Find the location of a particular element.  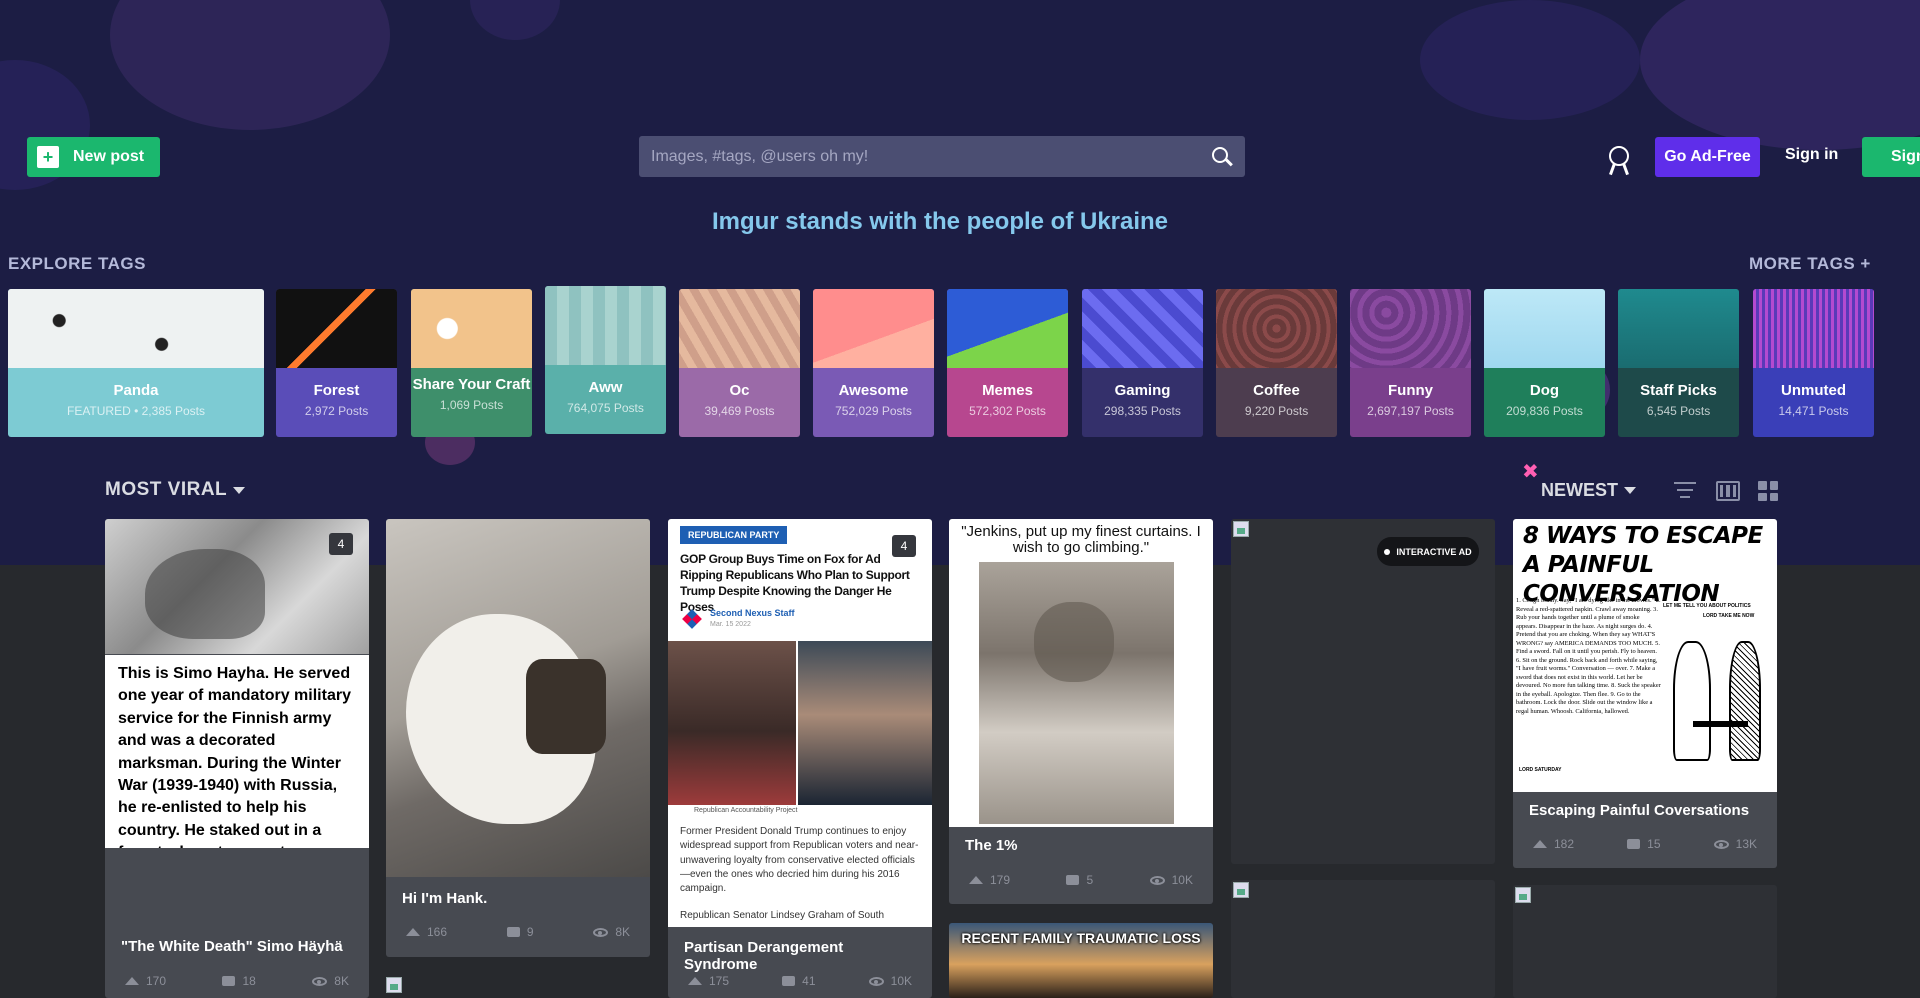

post-card: RECENT FAMILY TRAUMATIC LOSS is located at coordinates (1081, 960).